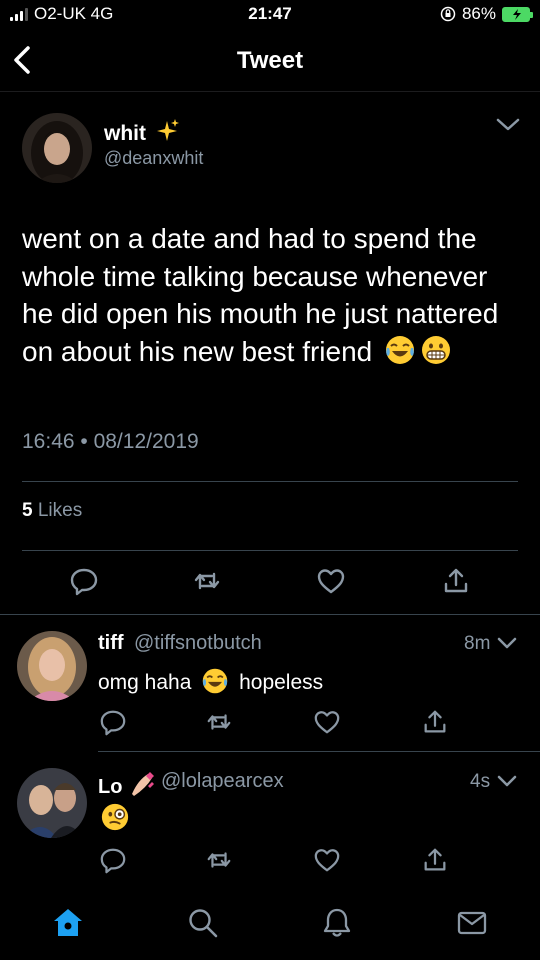 The width and height of the screenshot is (540, 960). I want to click on home-icon, so click(68, 923).